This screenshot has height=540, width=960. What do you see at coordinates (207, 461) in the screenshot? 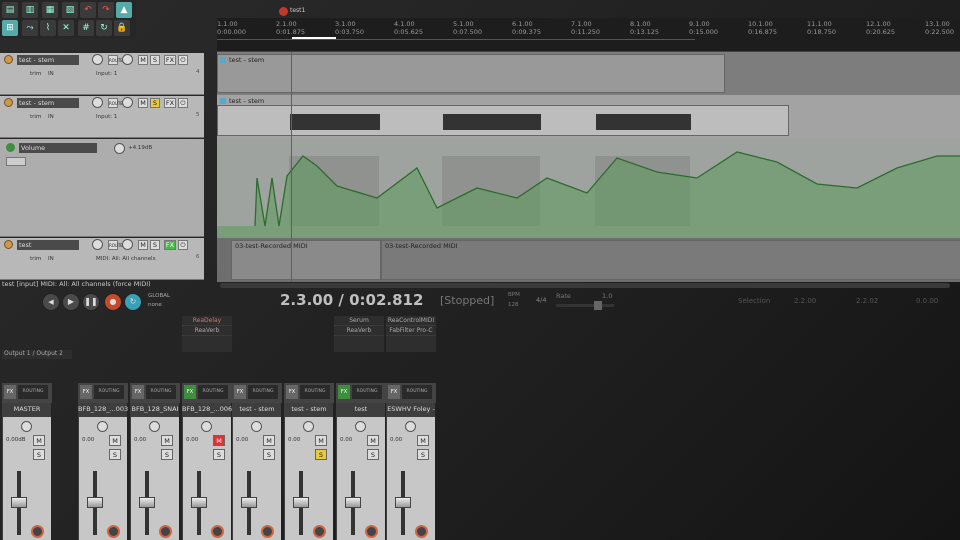
I see `channel-strip: FX ROUTING BFB_128_...006 0.00 M S` at bounding box center [207, 461].